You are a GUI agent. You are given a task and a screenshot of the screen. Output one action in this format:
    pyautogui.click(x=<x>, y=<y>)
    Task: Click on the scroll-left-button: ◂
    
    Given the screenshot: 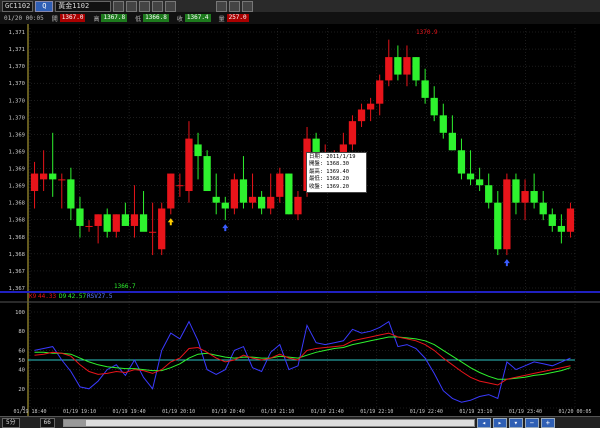 What is the action you would take?
    pyautogui.click(x=483, y=422)
    